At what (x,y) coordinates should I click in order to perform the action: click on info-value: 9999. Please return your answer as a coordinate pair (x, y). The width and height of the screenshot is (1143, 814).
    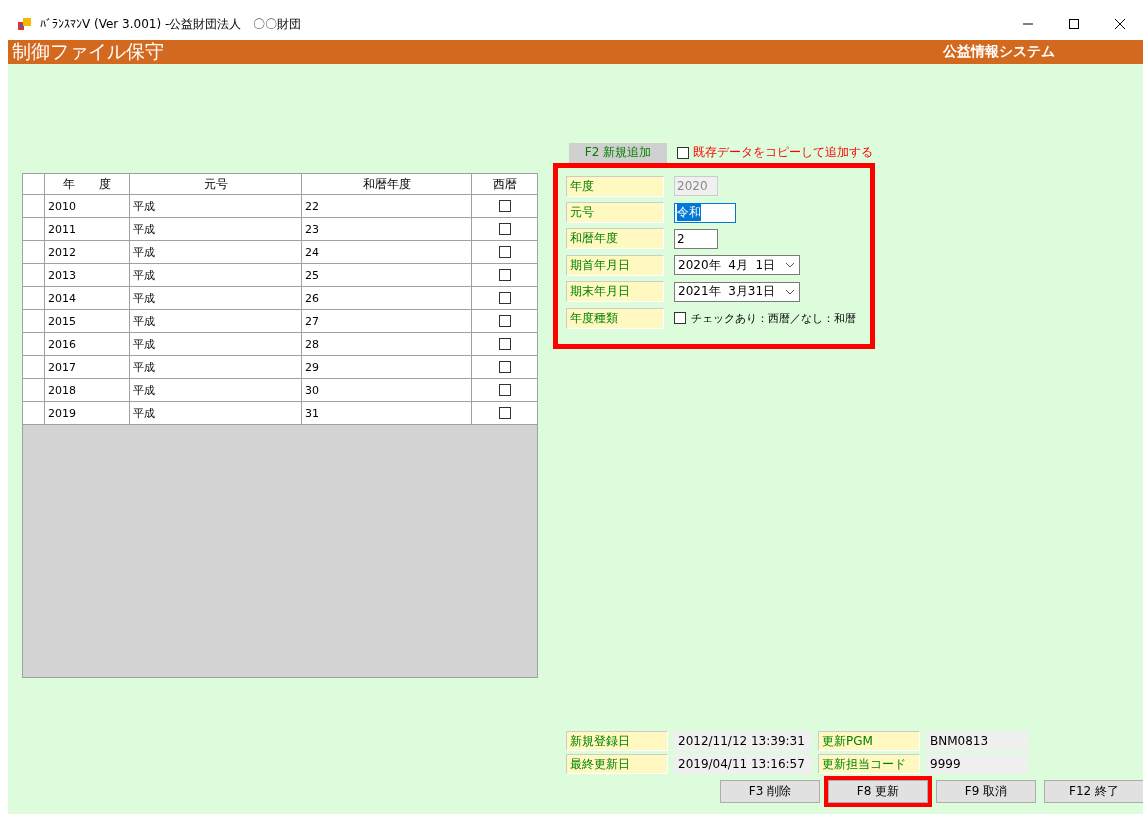
    Looking at the image, I should click on (977, 764).